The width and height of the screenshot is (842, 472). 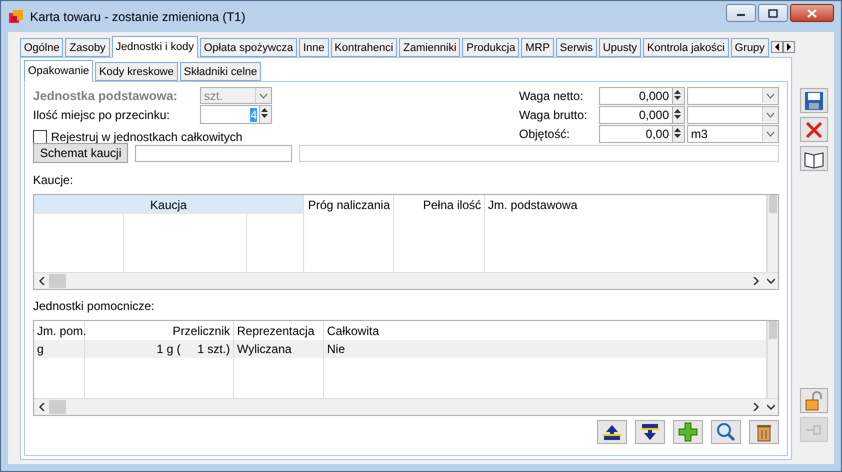 I want to click on maximize-button, so click(x=773, y=13).